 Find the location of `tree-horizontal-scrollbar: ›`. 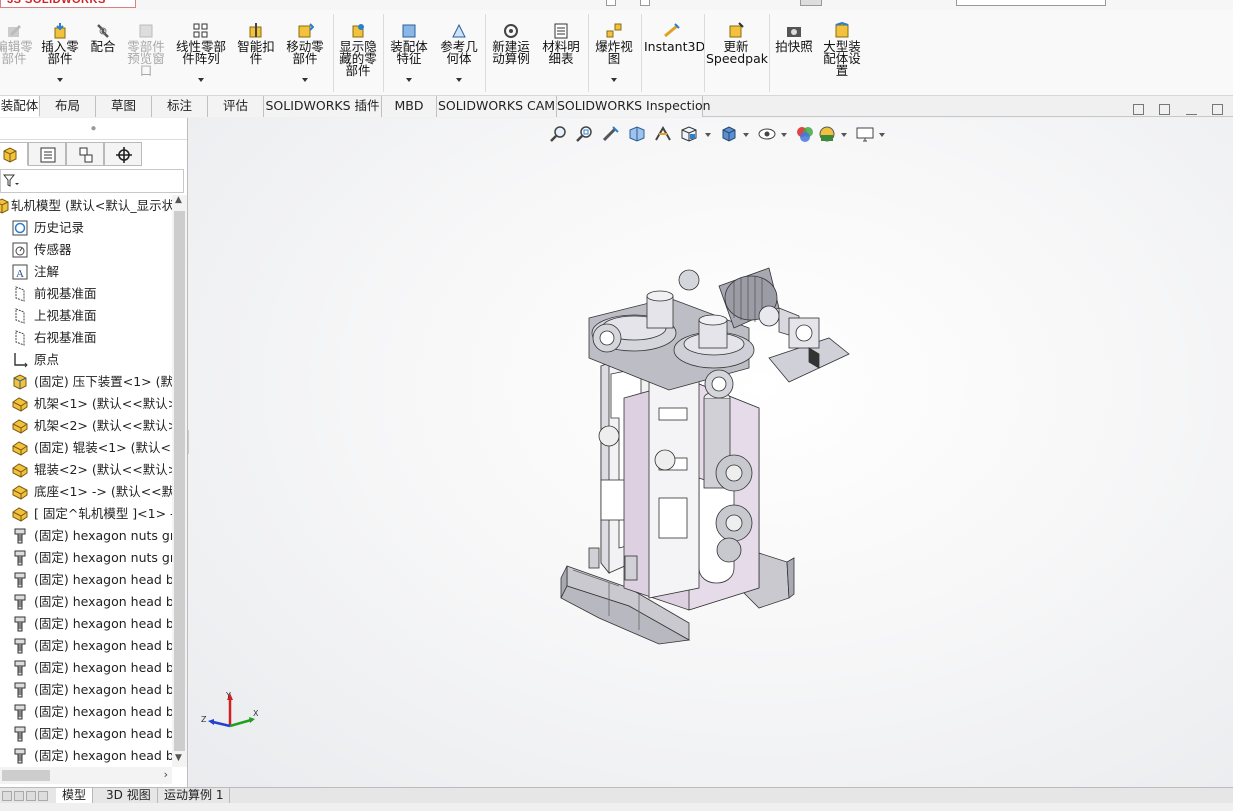

tree-horizontal-scrollbar: › is located at coordinates (86, 775).